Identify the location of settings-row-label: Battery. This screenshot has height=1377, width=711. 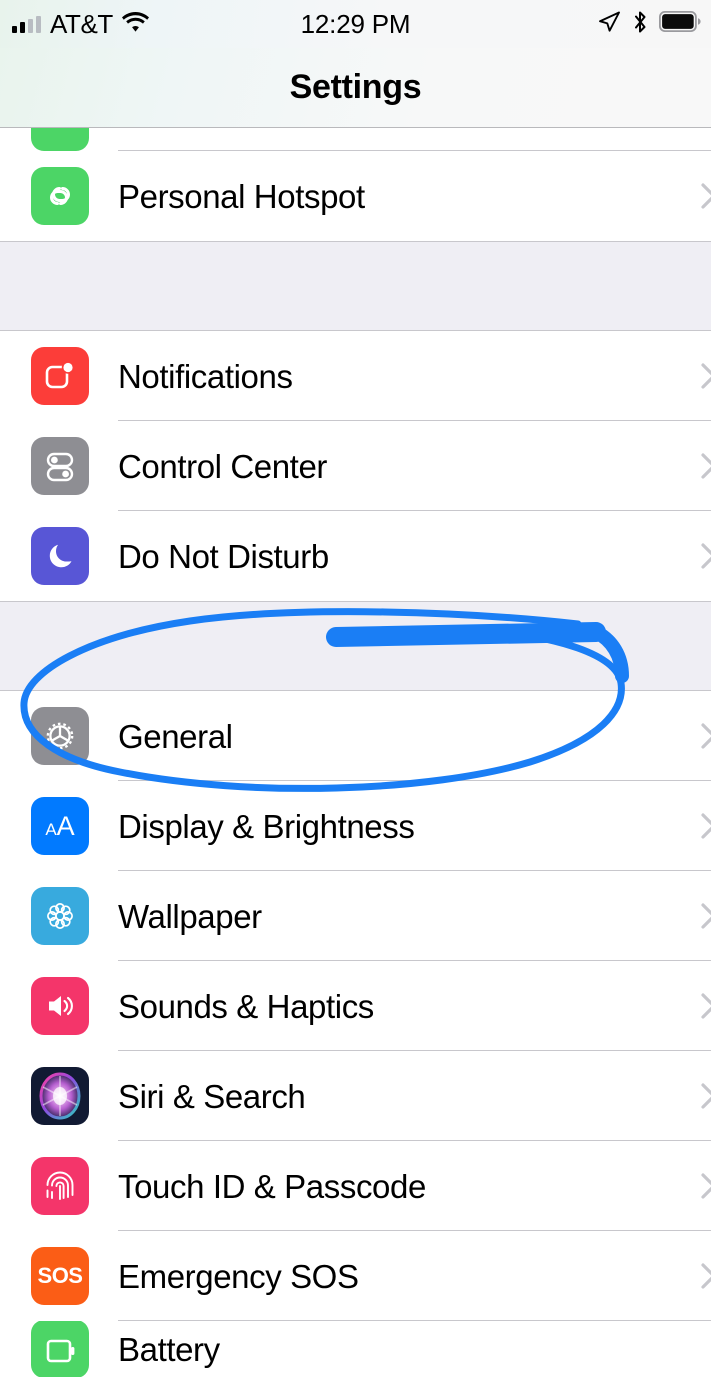
(169, 1349).